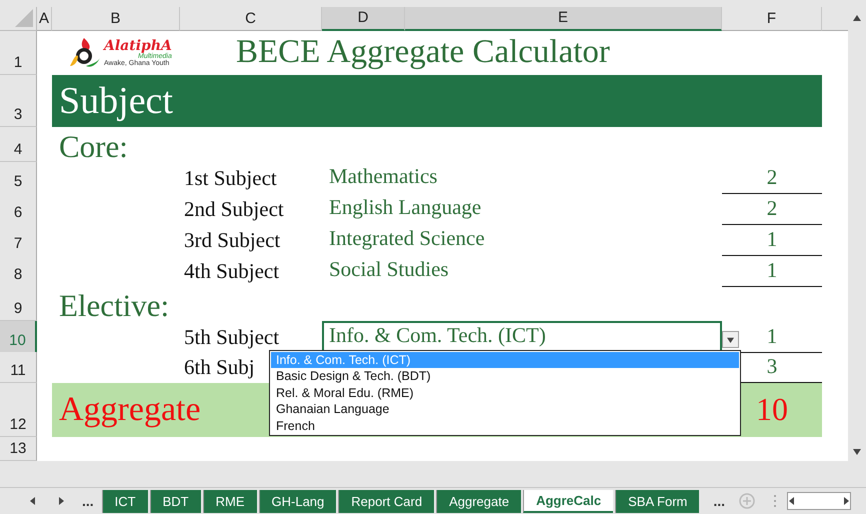 The height and width of the screenshot is (514, 866). I want to click on sheet-tab: RME, so click(229, 501).